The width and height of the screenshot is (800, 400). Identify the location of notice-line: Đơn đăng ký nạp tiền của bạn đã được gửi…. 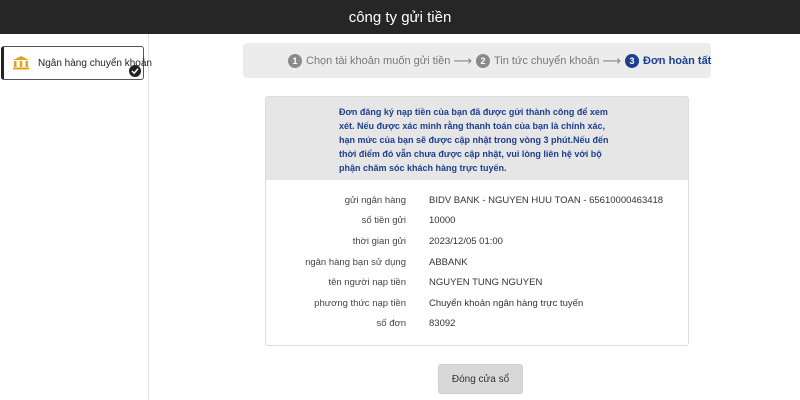
(473, 112).